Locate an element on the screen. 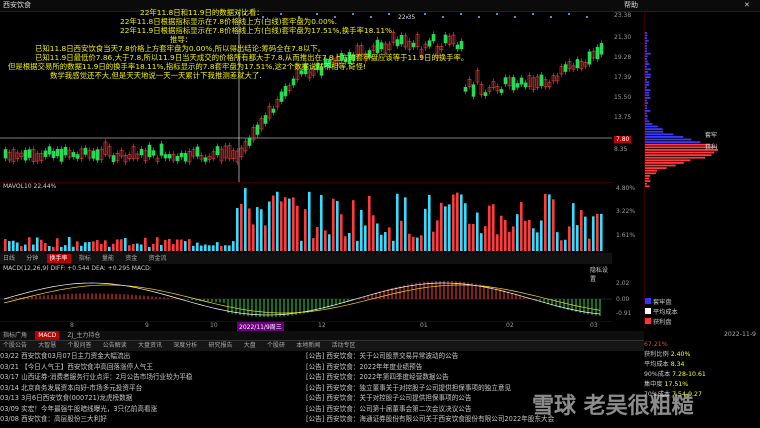 The width and height of the screenshot is (760, 428). annotation-line: 数学我感觉还不大,但是天天地说一天一天累计下我推测差就大了. is located at coordinates (156, 75).